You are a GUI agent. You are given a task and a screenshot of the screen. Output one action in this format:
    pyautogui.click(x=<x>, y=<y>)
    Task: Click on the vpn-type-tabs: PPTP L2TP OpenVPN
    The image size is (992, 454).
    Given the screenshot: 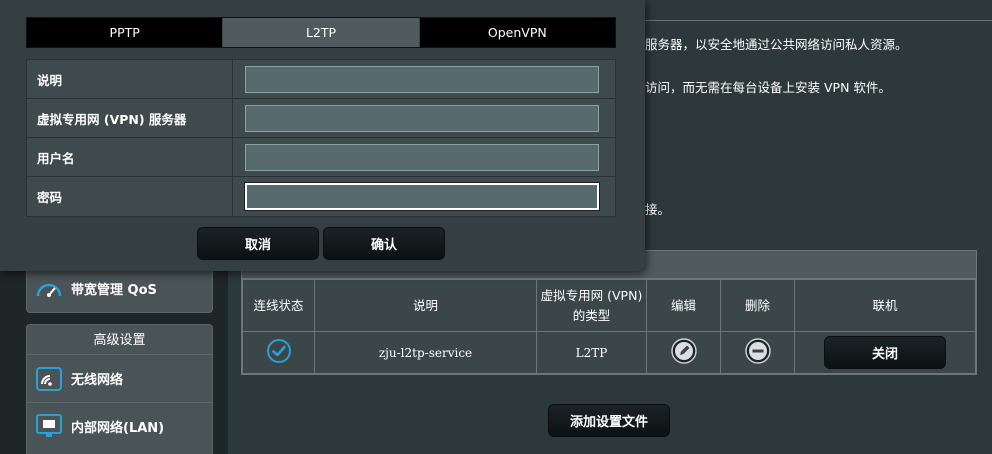 What is the action you would take?
    pyautogui.click(x=321, y=32)
    